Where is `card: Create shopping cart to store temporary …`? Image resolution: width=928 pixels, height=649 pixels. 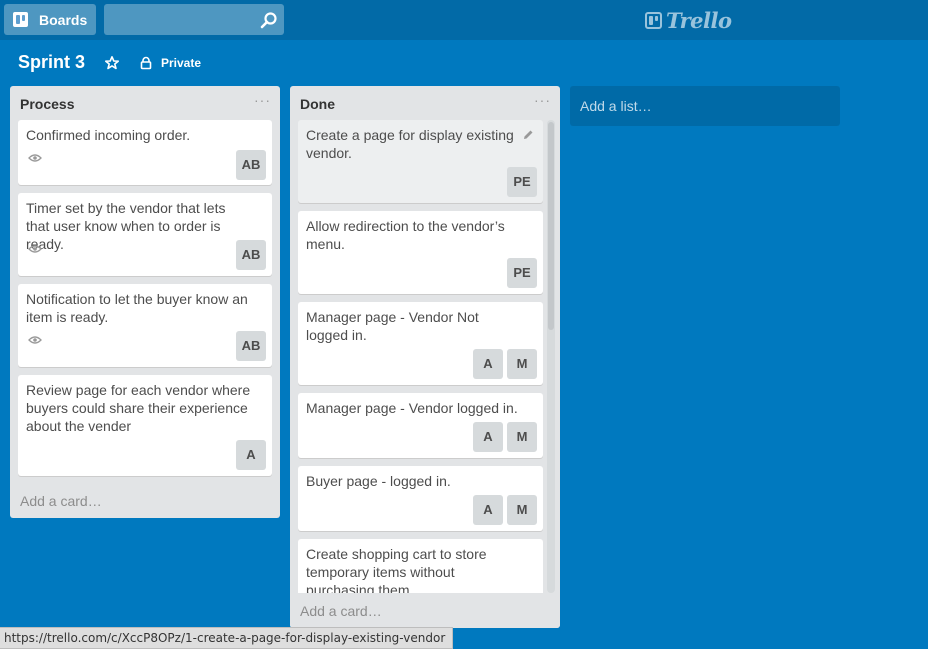 card: Create shopping cart to store temporary … is located at coordinates (420, 566).